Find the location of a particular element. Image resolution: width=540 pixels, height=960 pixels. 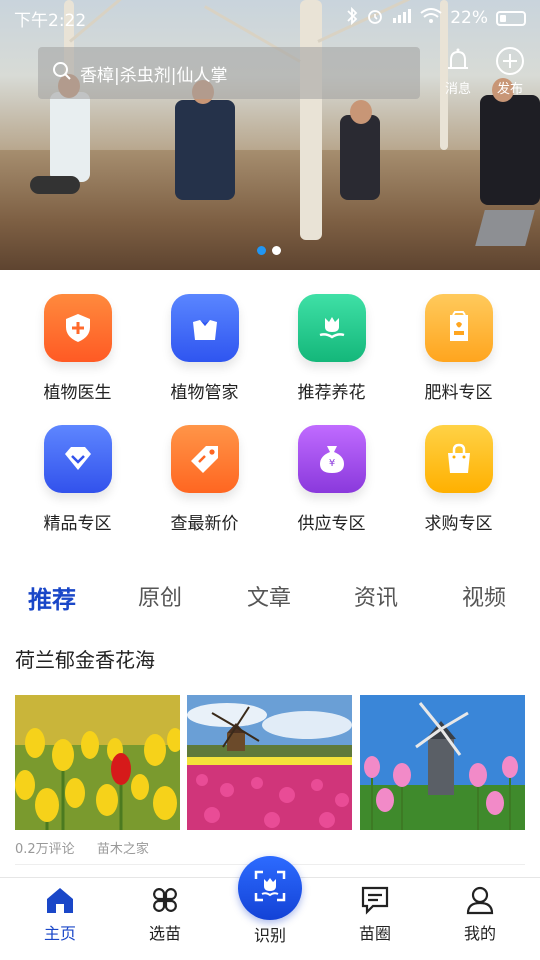

battery-icon is located at coordinates (511, 18).